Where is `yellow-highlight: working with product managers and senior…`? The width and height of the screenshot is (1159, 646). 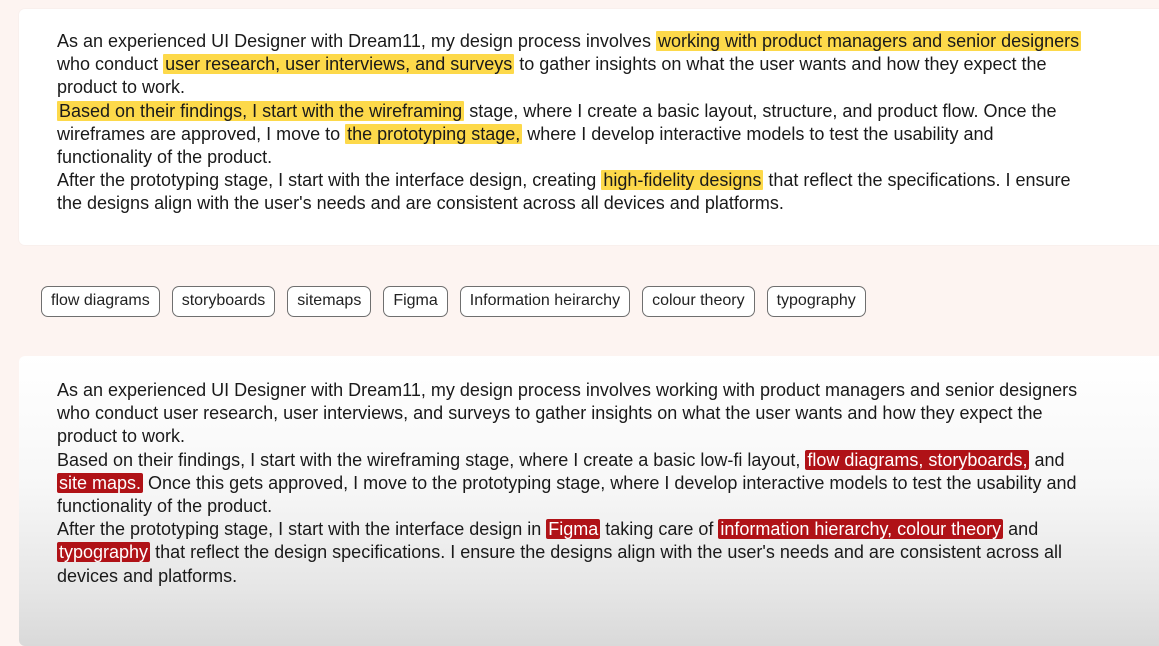 yellow-highlight: working with product managers and senior… is located at coordinates (868, 41).